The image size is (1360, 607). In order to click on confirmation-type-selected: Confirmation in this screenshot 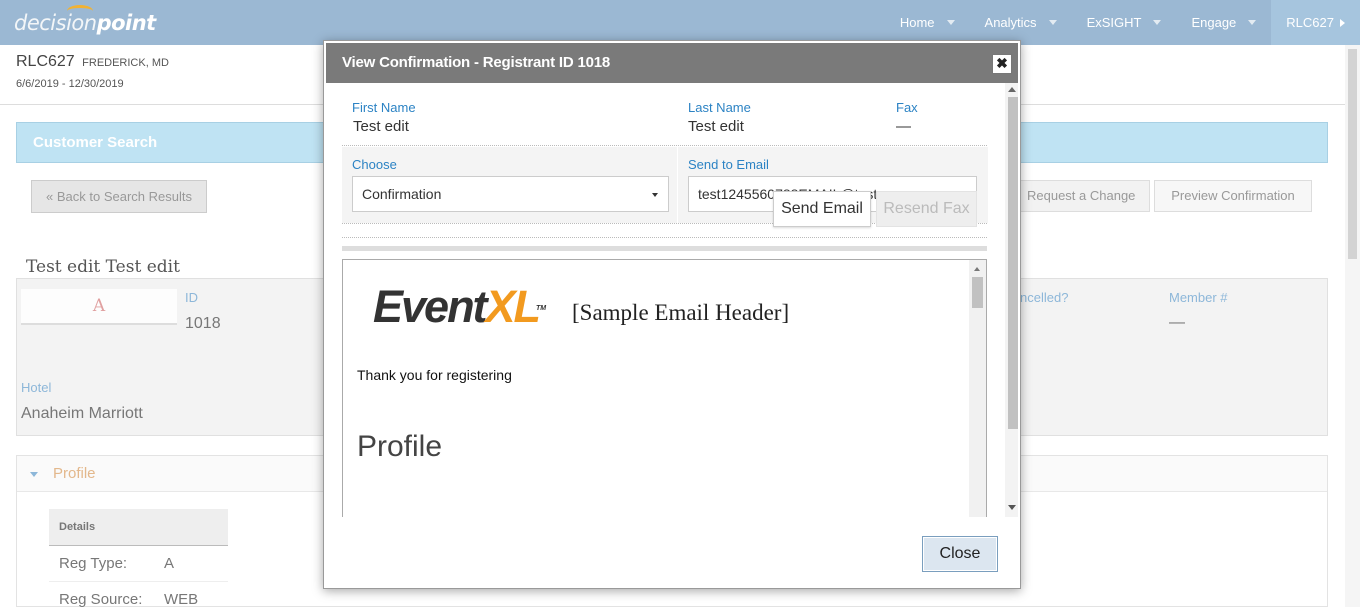, I will do `click(402, 194)`.